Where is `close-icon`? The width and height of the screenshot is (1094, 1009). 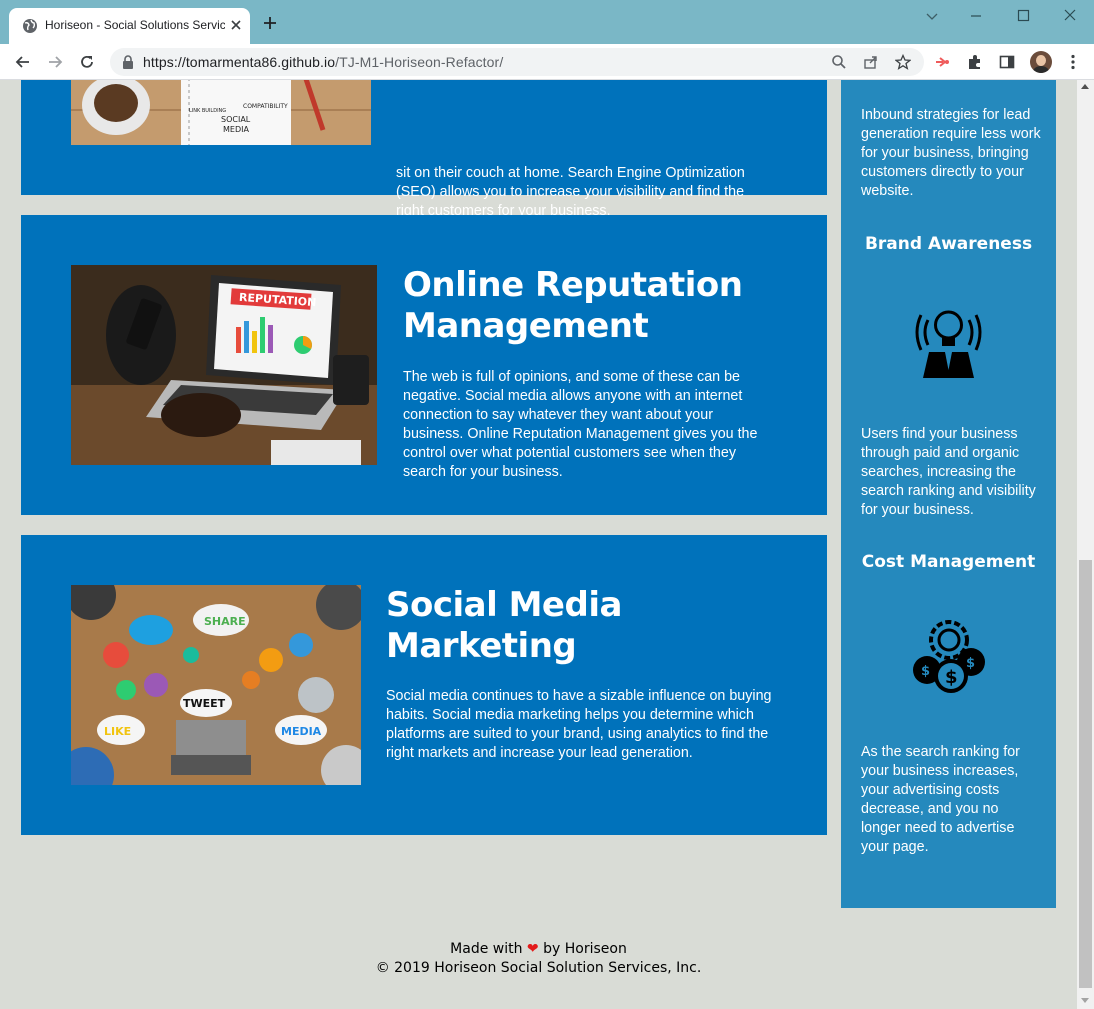 close-icon is located at coordinates (236, 25).